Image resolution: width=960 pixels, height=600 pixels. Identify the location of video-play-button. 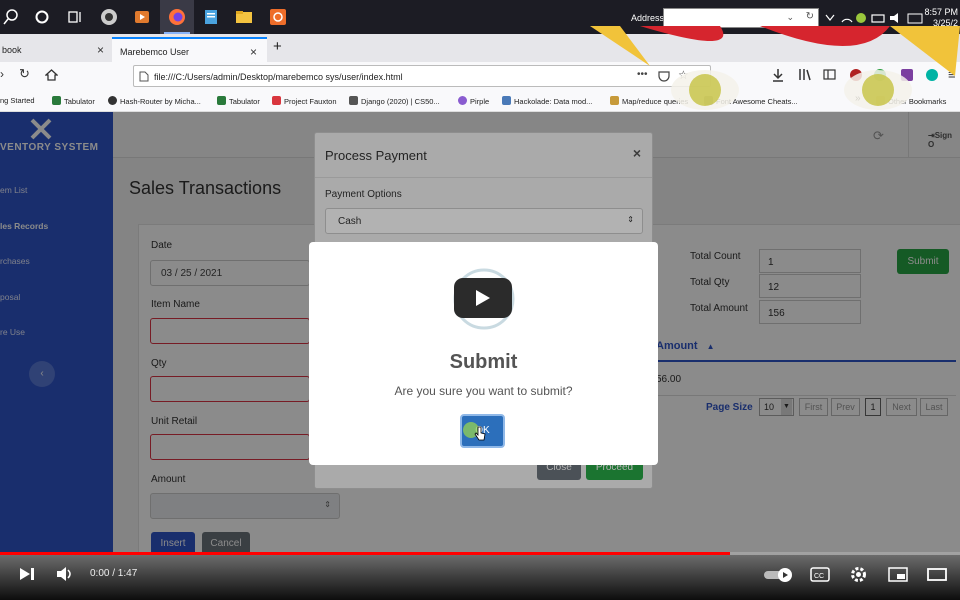
(483, 298).